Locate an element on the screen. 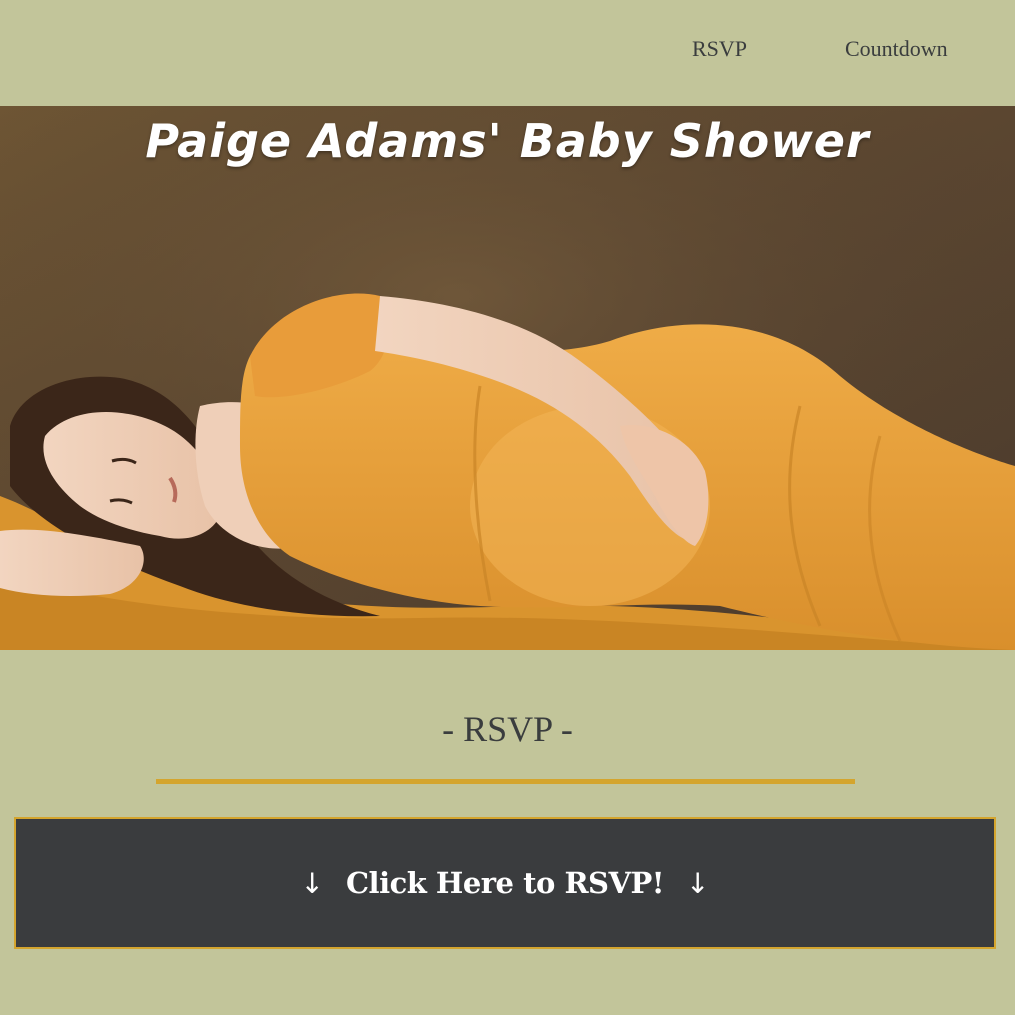  hero-title: Paige Adams' Baby Shower is located at coordinates (507, 141).